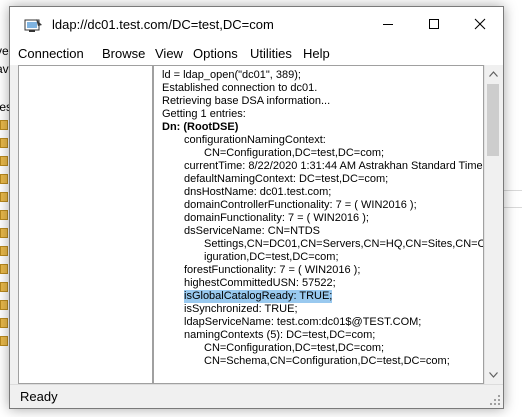 This screenshot has height=417, width=522. What do you see at coordinates (271, 53) in the screenshot?
I see `menu-utilities: Utilities` at bounding box center [271, 53].